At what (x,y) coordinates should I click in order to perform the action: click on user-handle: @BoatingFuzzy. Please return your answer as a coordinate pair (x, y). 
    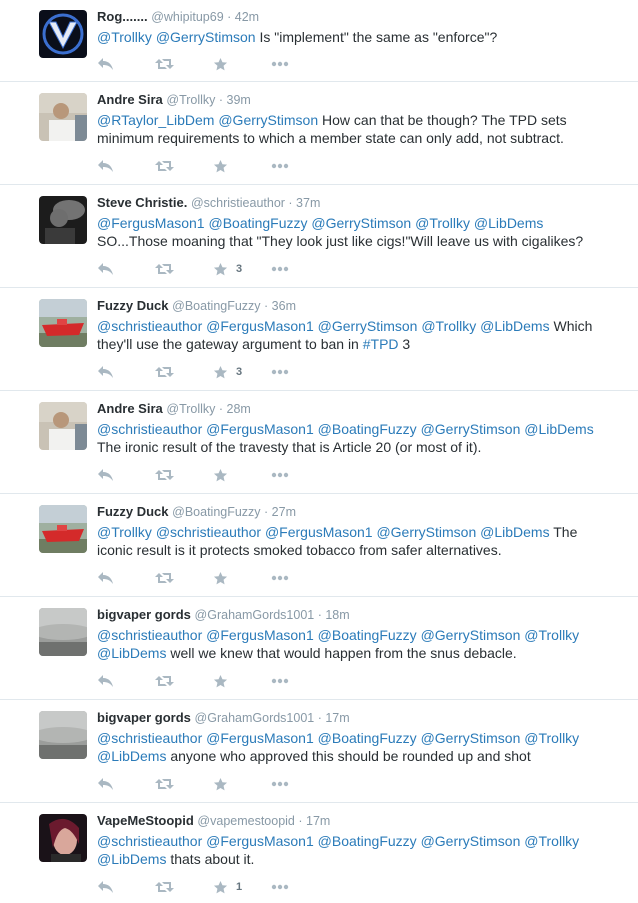
    Looking at the image, I should click on (216, 306).